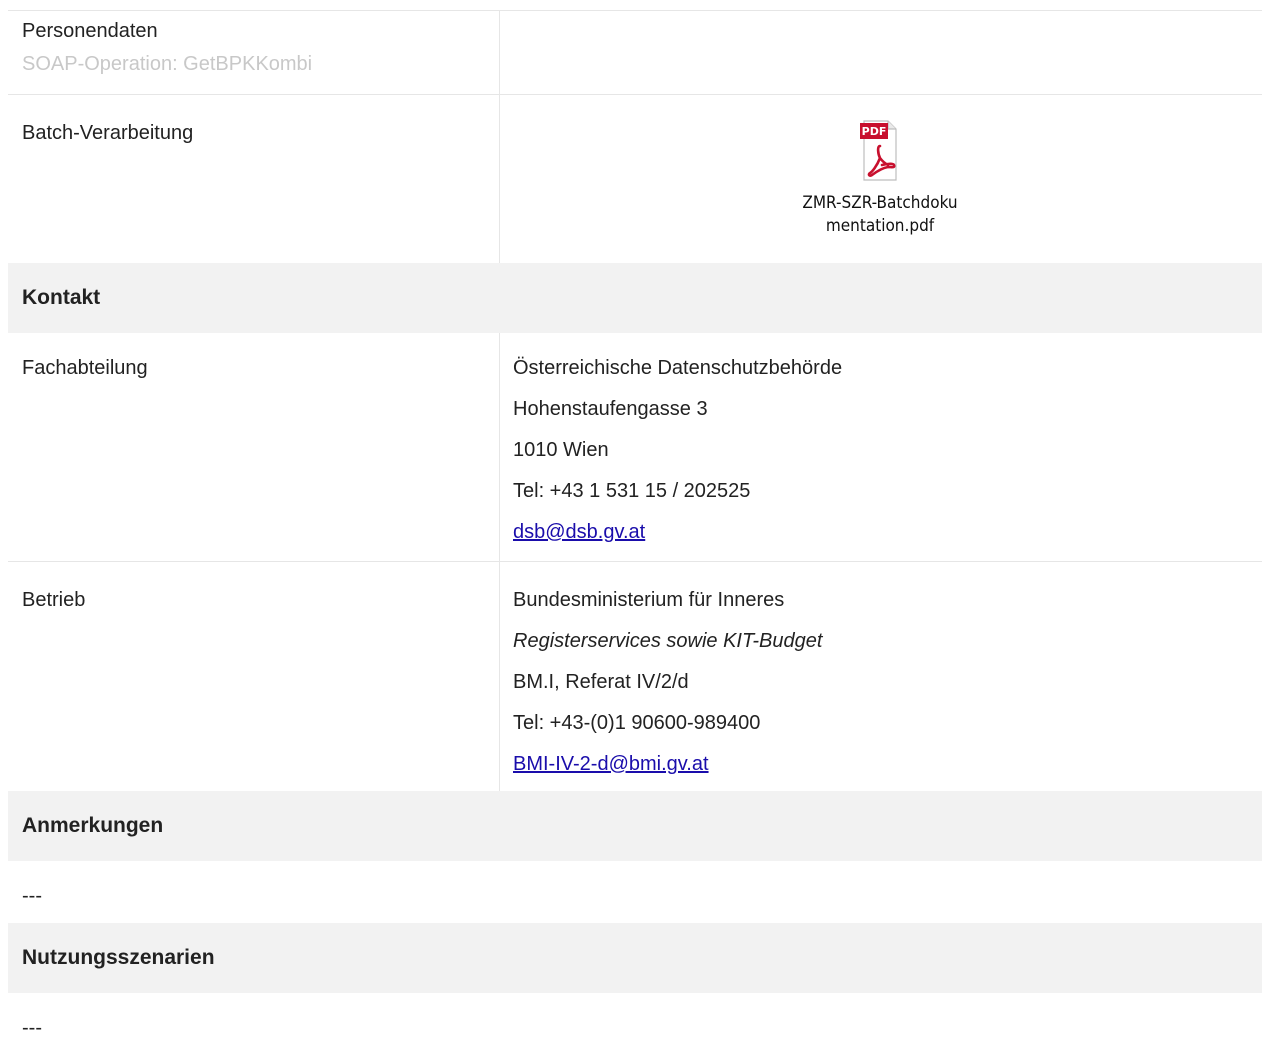 The image size is (1262, 1050). What do you see at coordinates (579, 532) in the screenshot?
I see `fachabteilung-email-link: dsb@dsb.gv.at` at bounding box center [579, 532].